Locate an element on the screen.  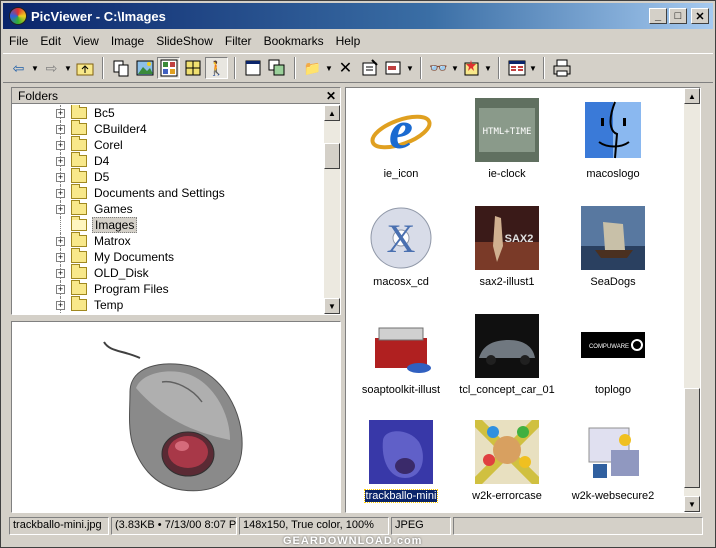
image-view-icon is located at coordinates (144, 68).